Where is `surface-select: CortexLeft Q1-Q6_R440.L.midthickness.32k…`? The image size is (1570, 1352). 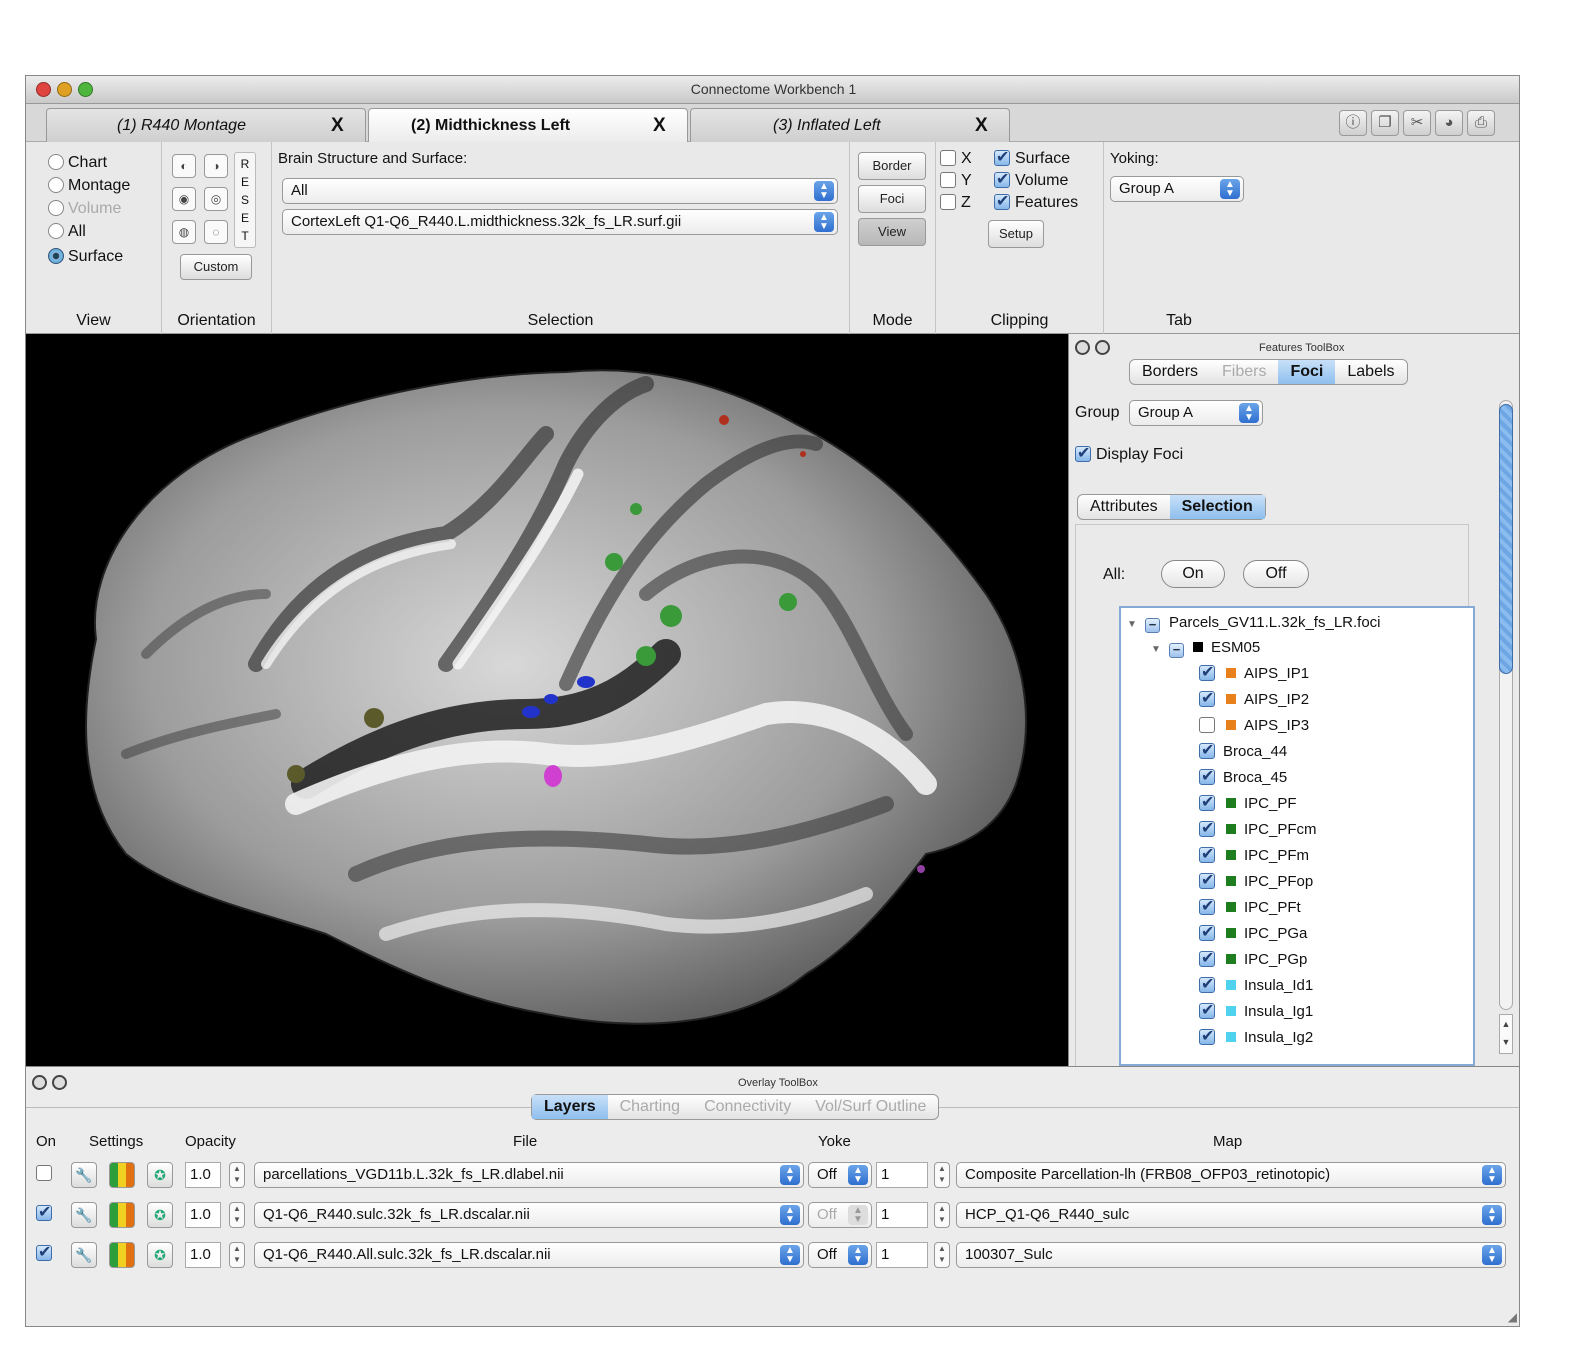 surface-select: CortexLeft Q1-Q6_R440.L.midthickness.32k… is located at coordinates (560, 222).